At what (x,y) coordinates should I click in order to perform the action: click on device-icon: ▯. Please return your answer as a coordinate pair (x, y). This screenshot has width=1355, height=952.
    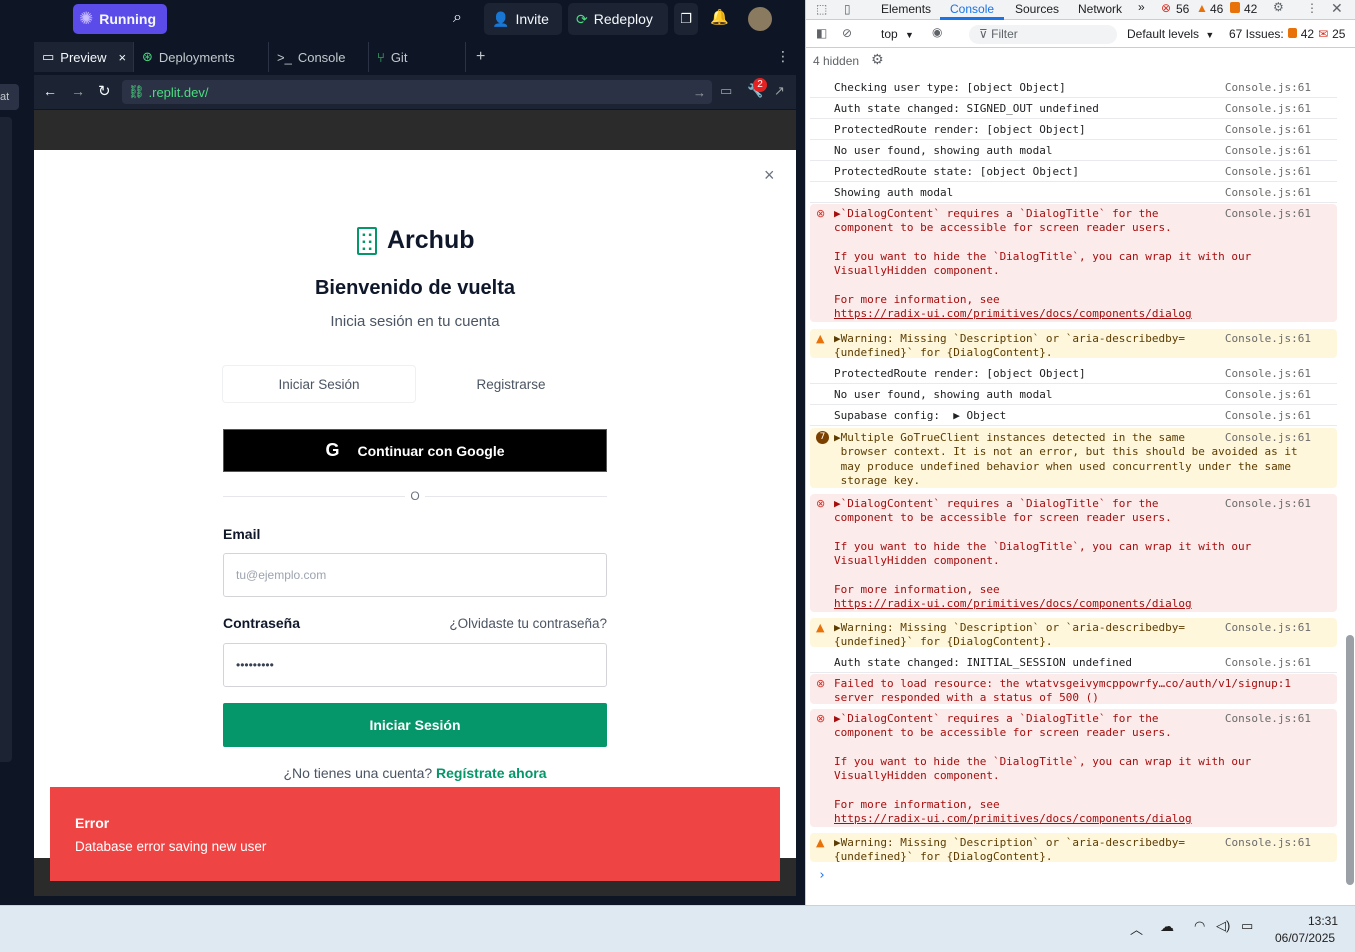
    Looking at the image, I should click on (847, 9).